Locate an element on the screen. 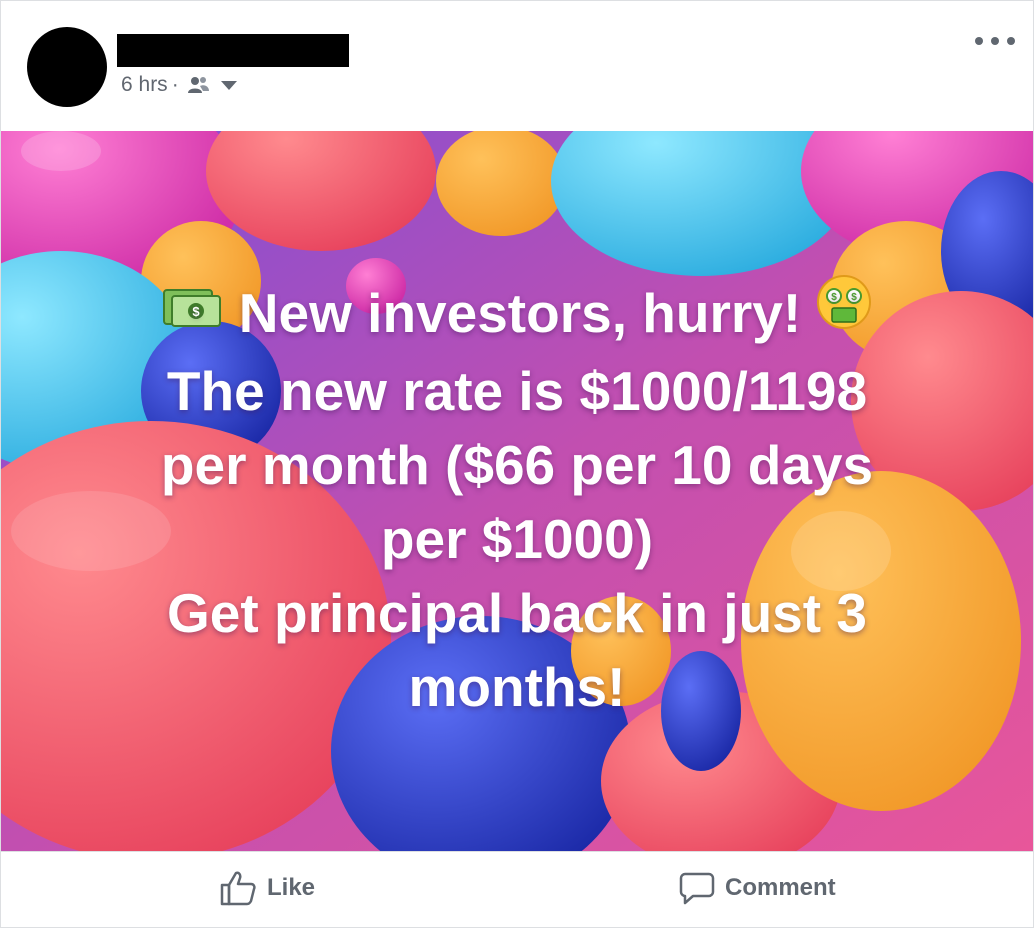 The image size is (1034, 928). text-line-5: Get principal back in just 3 is located at coordinates (517, 613).